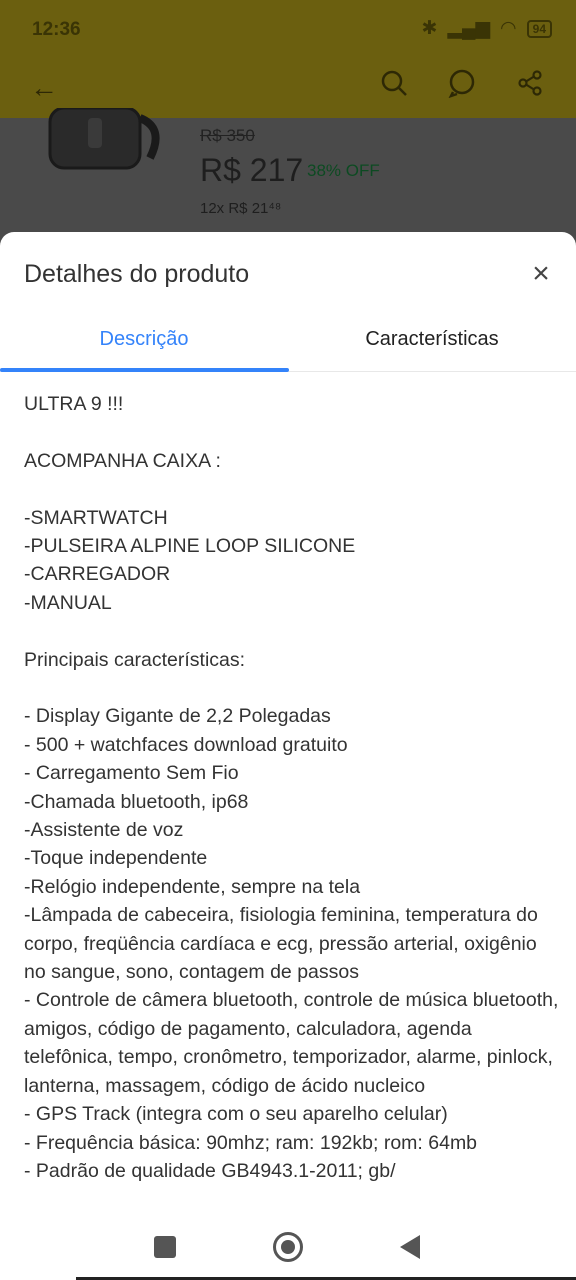 The width and height of the screenshot is (576, 1280). I want to click on active-tab-indicator, so click(144, 370).